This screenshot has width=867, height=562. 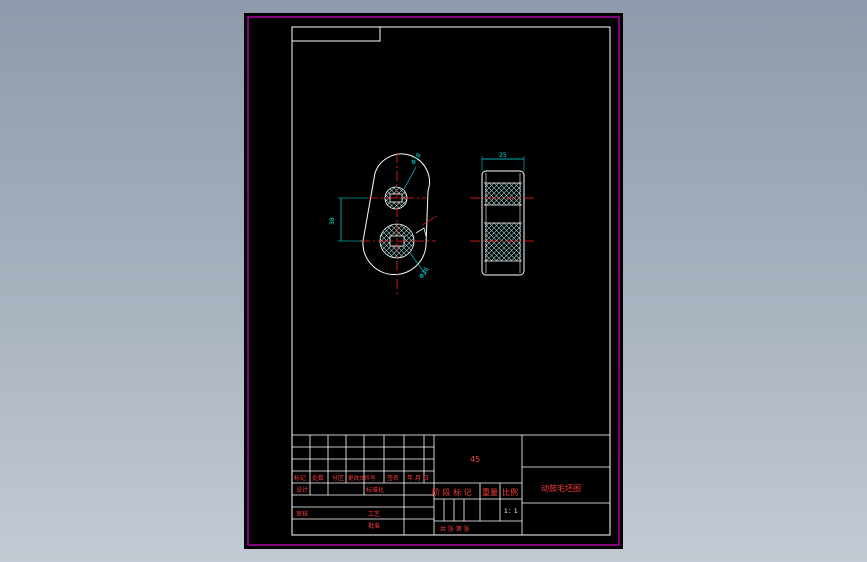 What do you see at coordinates (338, 478) in the screenshot?
I see `rev-header-zone: 分区` at bounding box center [338, 478].